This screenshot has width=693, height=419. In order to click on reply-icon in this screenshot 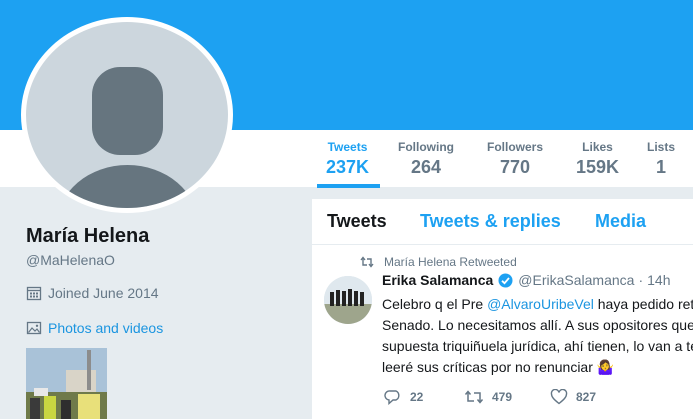, I will do `click(392, 397)`.